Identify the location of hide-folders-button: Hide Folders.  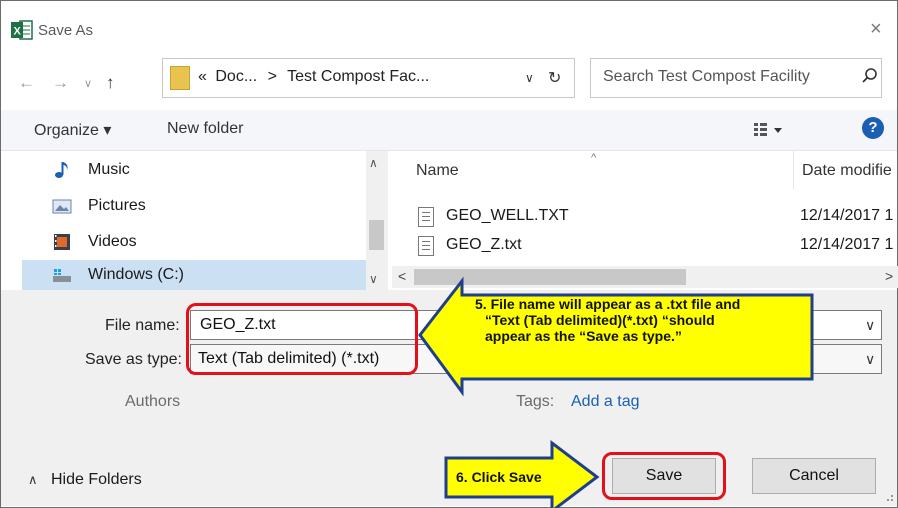
(96, 480).